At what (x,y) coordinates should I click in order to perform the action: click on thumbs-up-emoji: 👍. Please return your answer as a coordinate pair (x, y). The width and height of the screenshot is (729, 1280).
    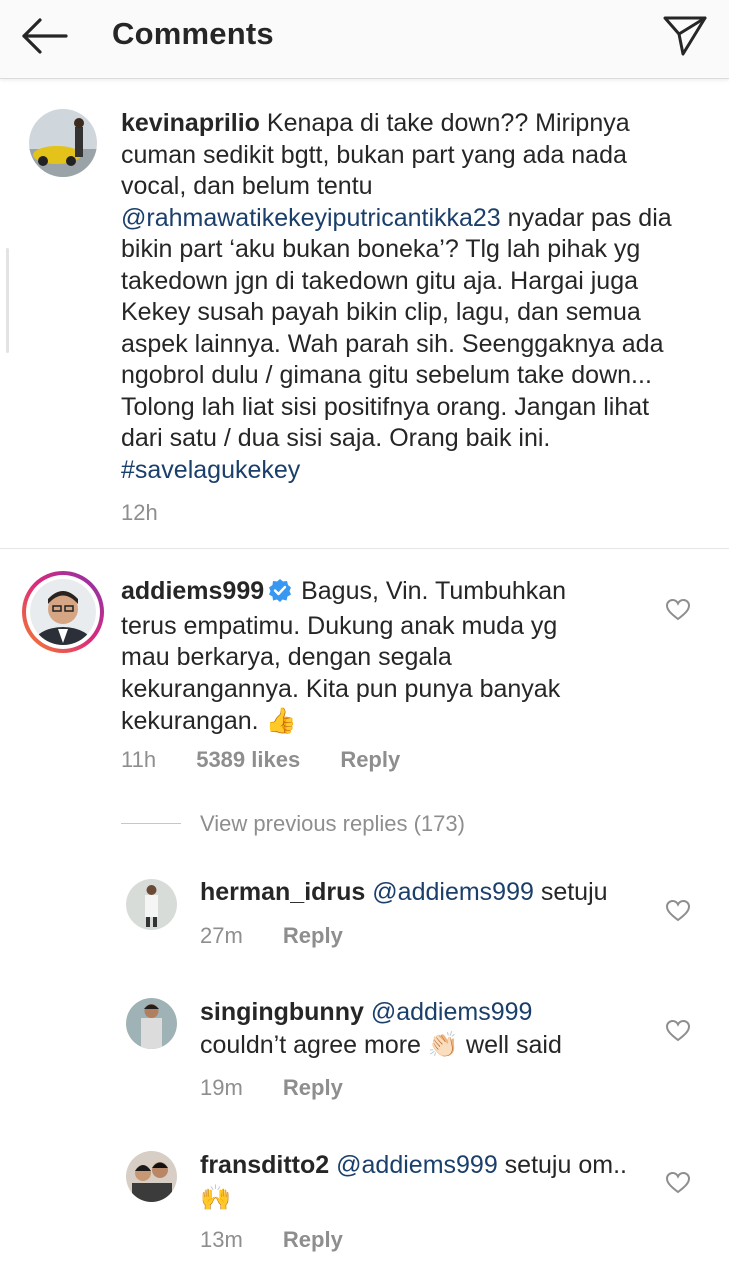
    Looking at the image, I should click on (281, 720).